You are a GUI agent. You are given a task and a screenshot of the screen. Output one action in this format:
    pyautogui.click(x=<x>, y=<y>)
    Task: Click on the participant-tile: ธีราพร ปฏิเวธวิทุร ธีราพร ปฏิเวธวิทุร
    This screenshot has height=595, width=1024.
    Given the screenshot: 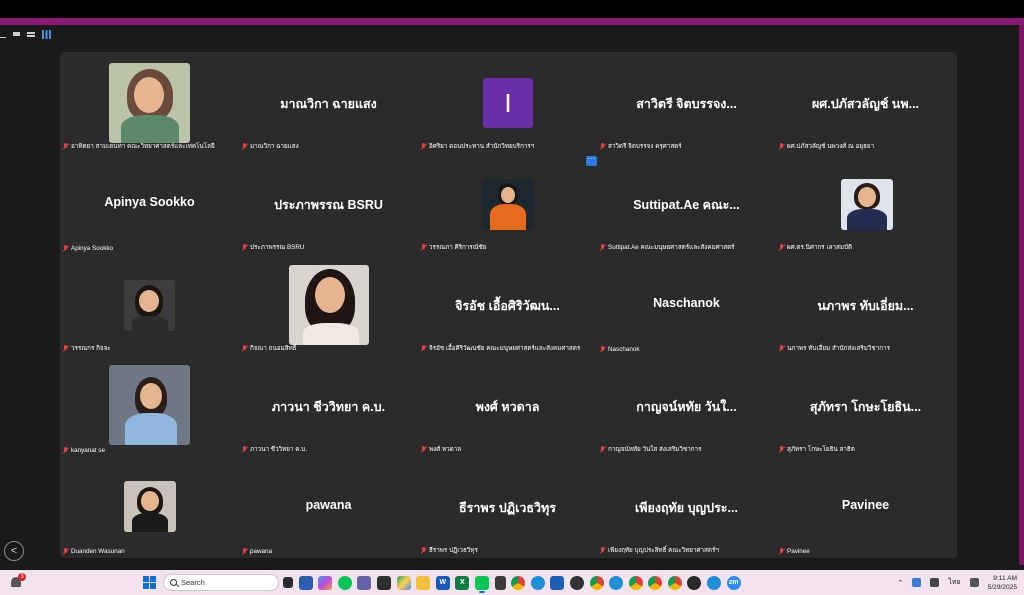 What is the action you would take?
    pyautogui.click(x=507, y=506)
    